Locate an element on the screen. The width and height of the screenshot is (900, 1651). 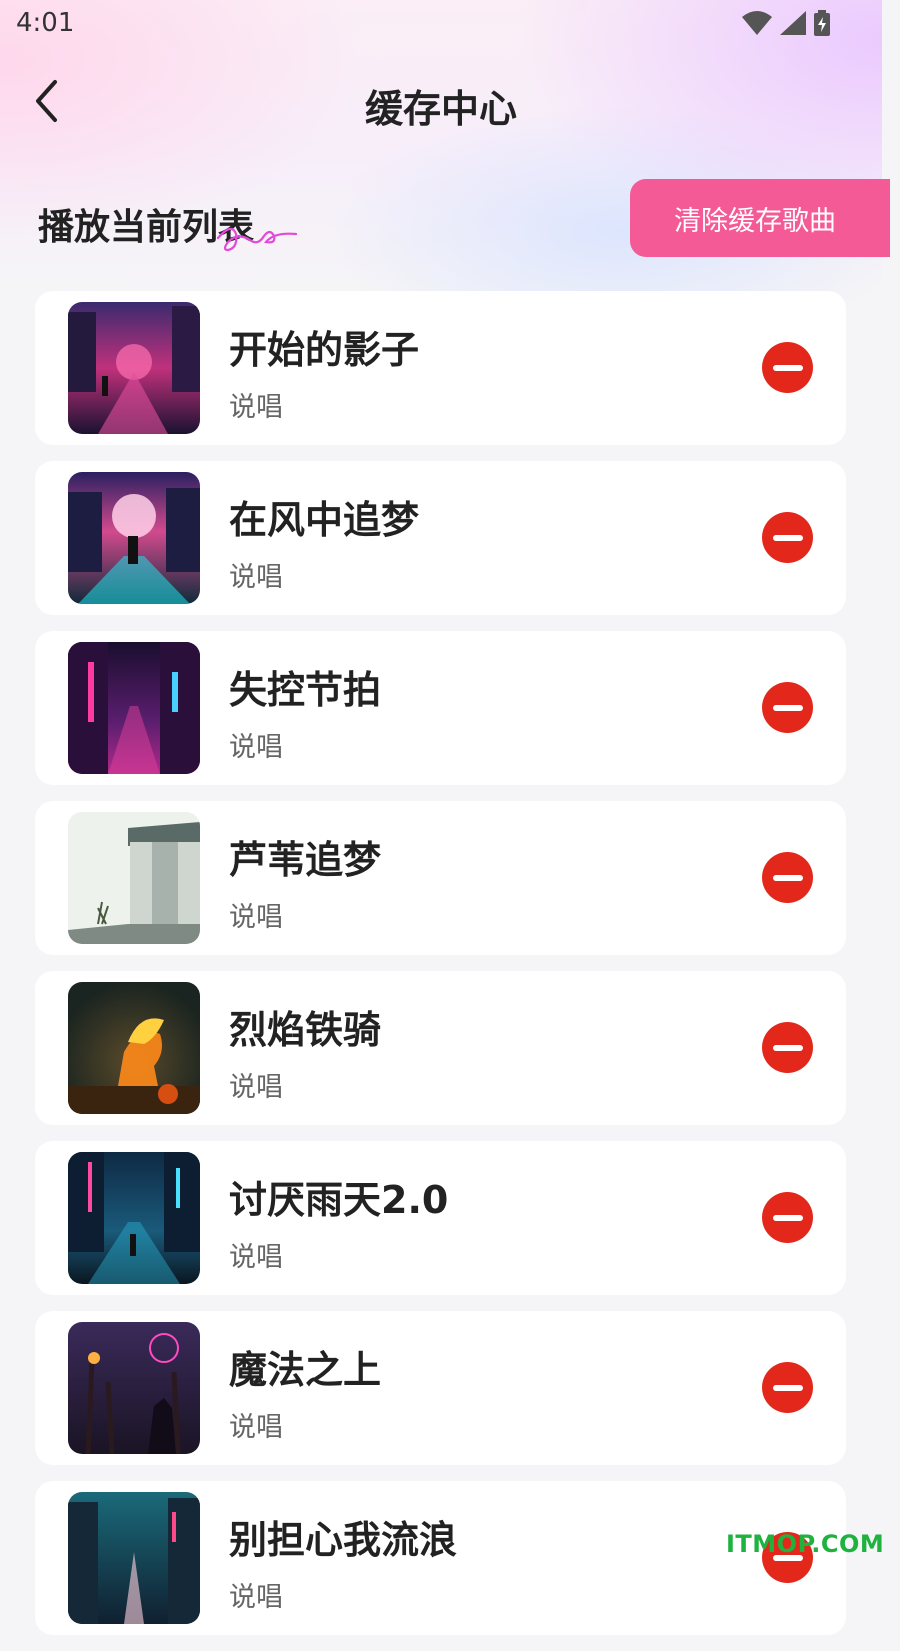
page-title: 缓存中心 is located at coordinates (440, 109).